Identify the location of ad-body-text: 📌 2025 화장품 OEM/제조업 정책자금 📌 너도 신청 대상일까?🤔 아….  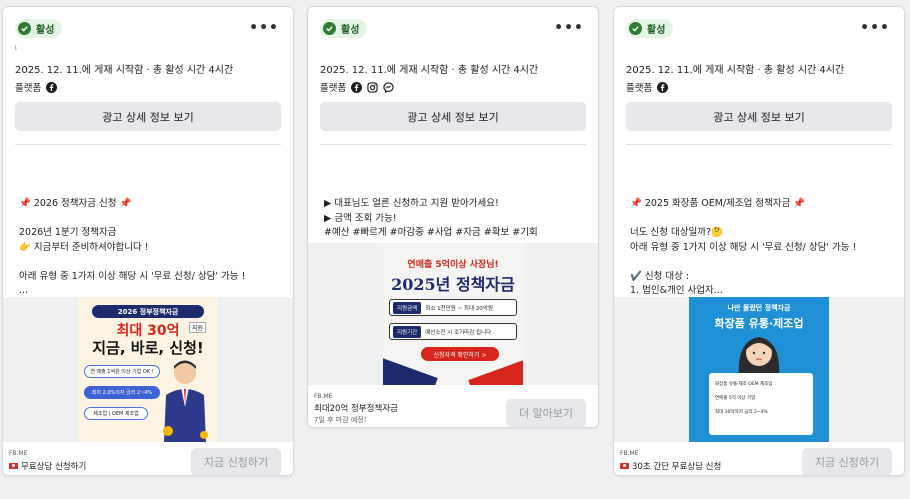
(743, 247).